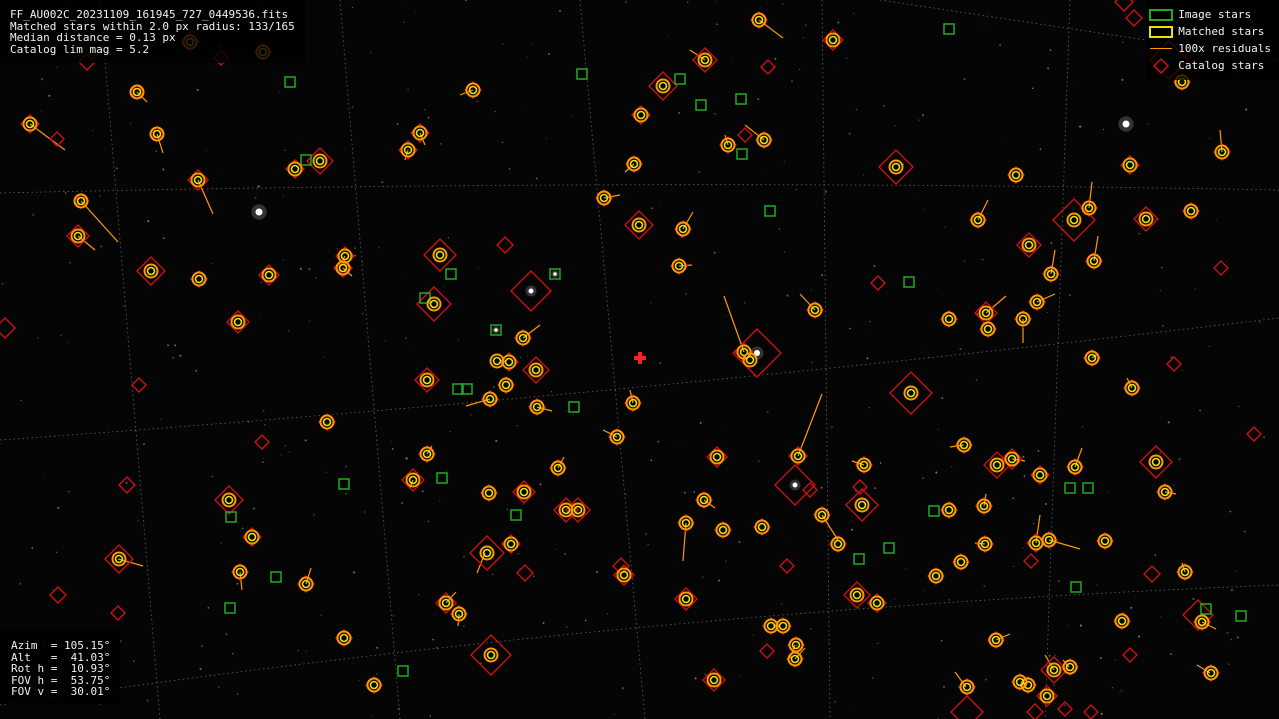 The image size is (1279, 719). Describe the element at coordinates (1161, 65) in the screenshot. I see `red-diamond-icon` at that location.